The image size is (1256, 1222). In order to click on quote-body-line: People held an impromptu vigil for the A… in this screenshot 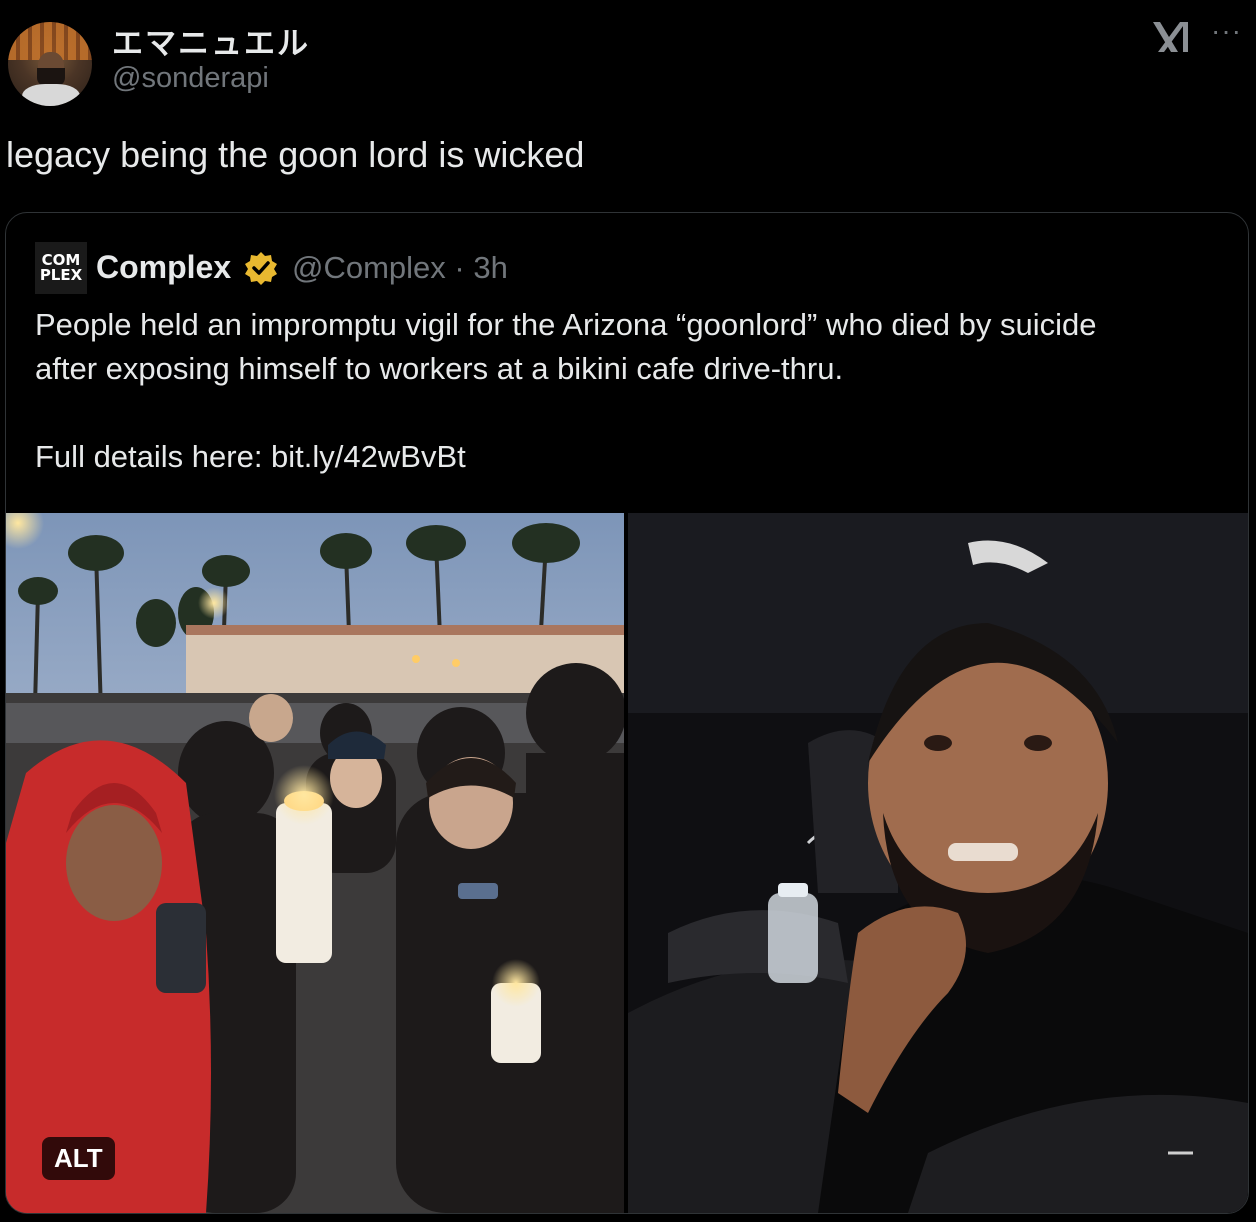, I will do `click(566, 324)`.